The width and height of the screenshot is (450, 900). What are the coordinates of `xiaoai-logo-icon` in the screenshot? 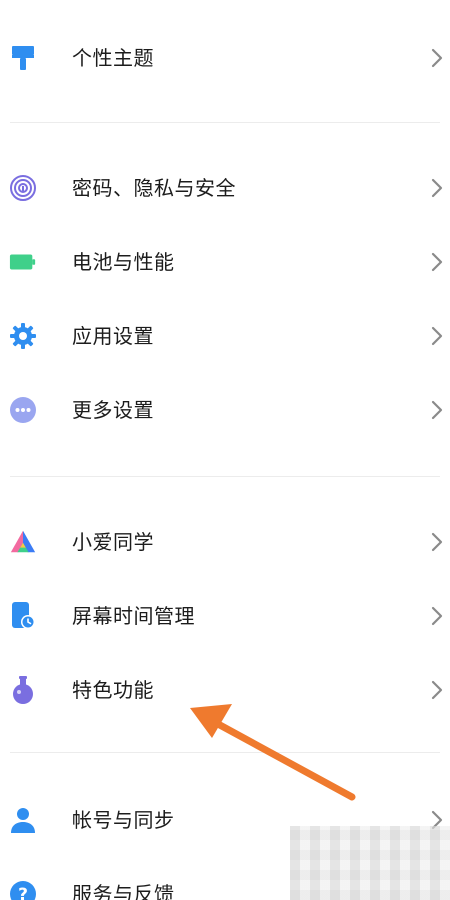 It's located at (23, 542).